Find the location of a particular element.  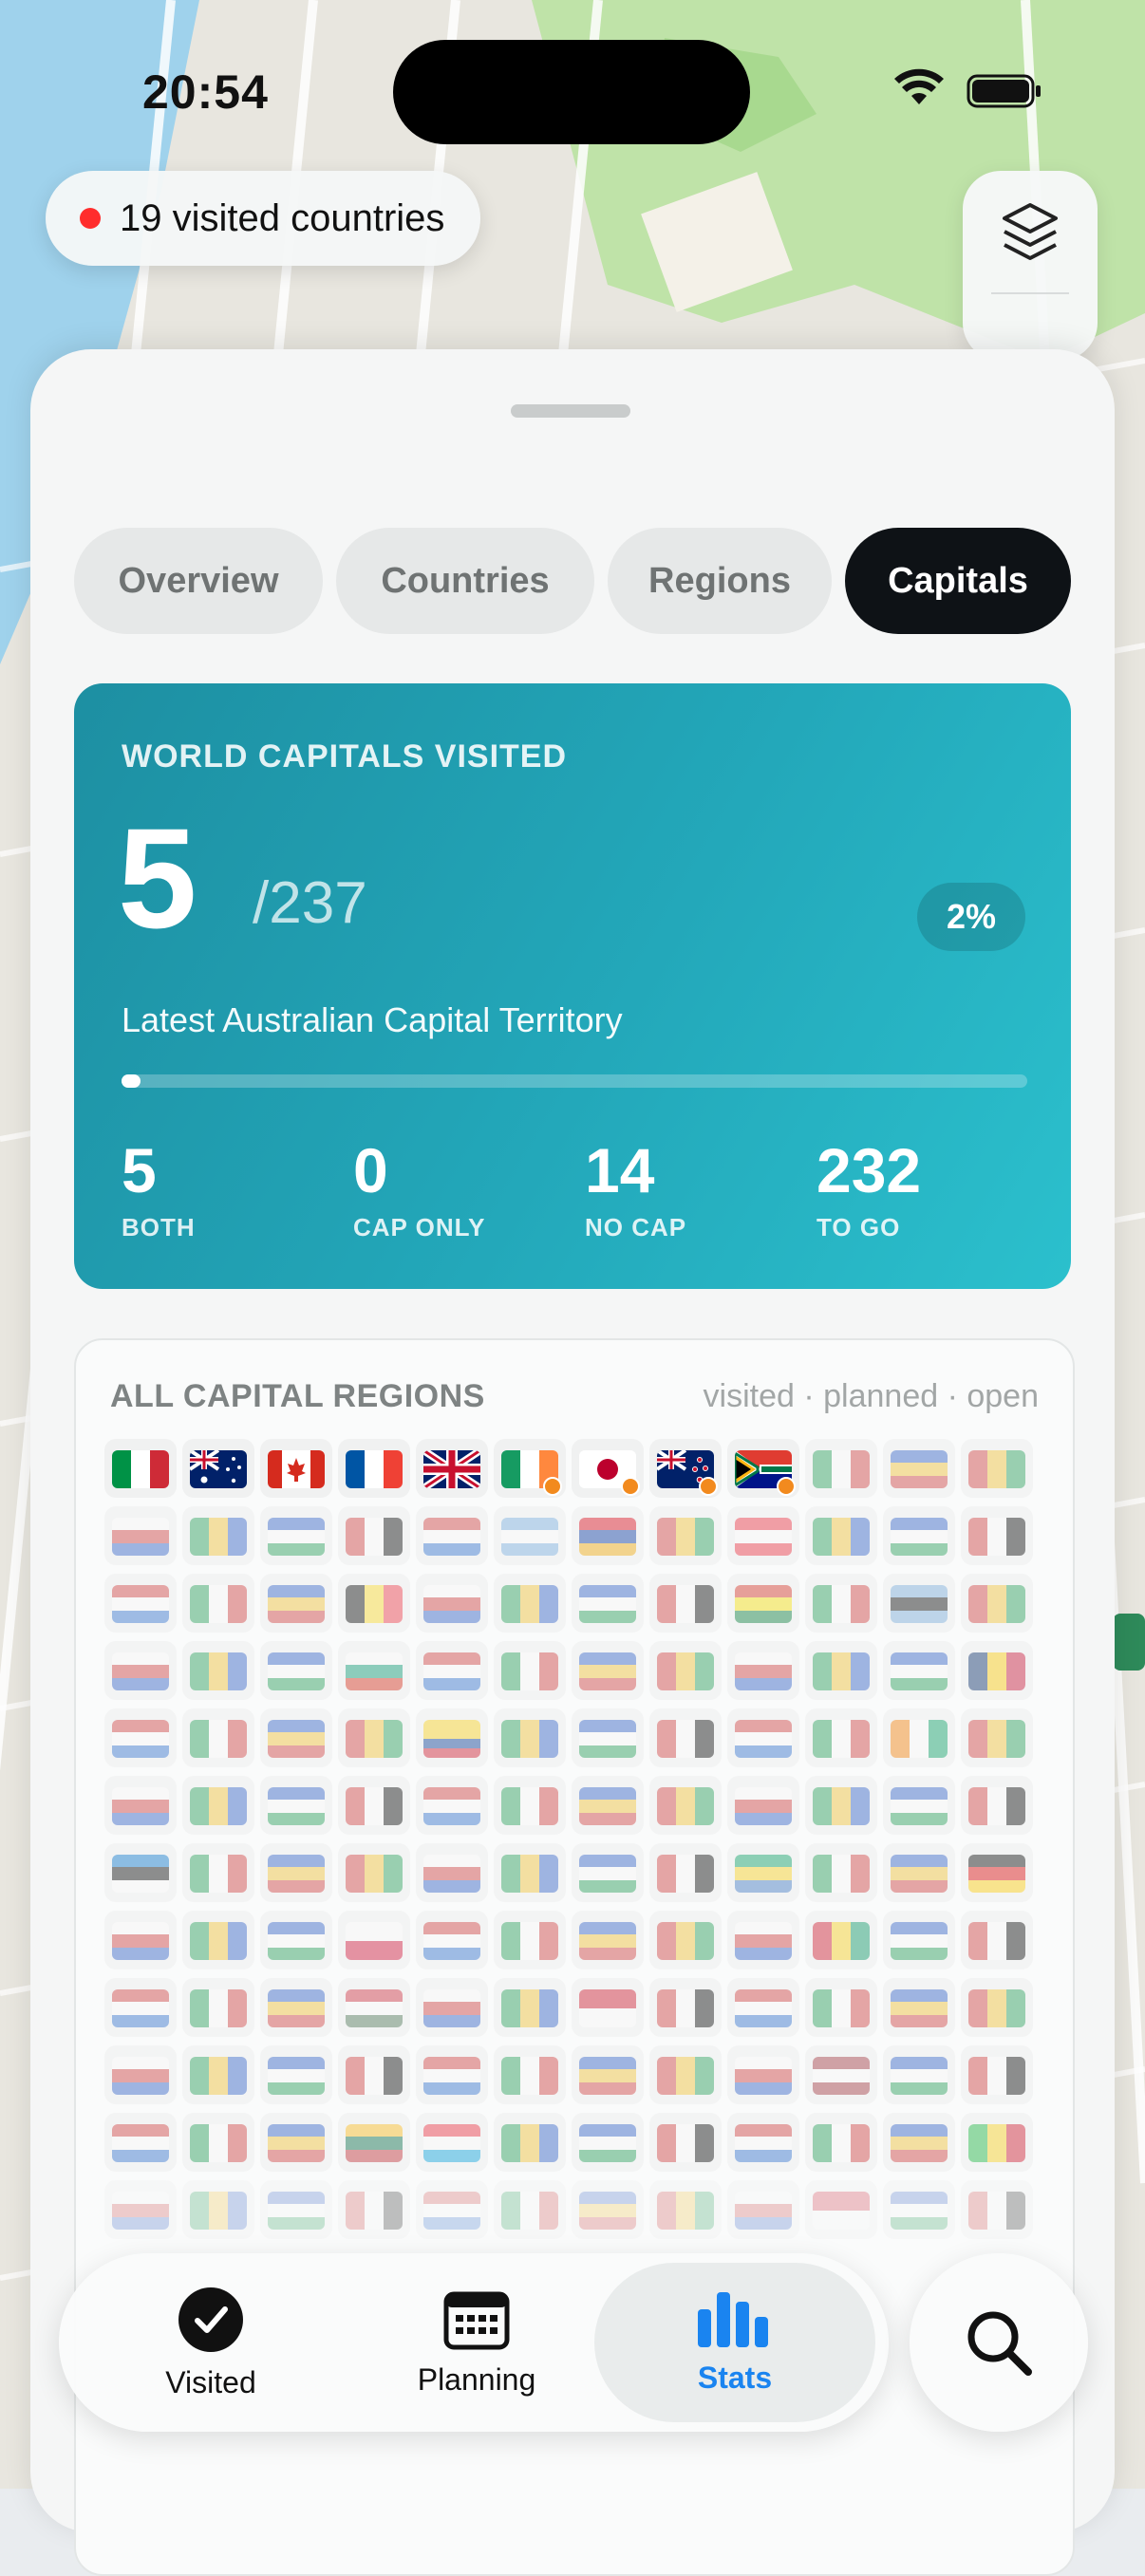

flag-cell-latvia is located at coordinates (841, 2074).